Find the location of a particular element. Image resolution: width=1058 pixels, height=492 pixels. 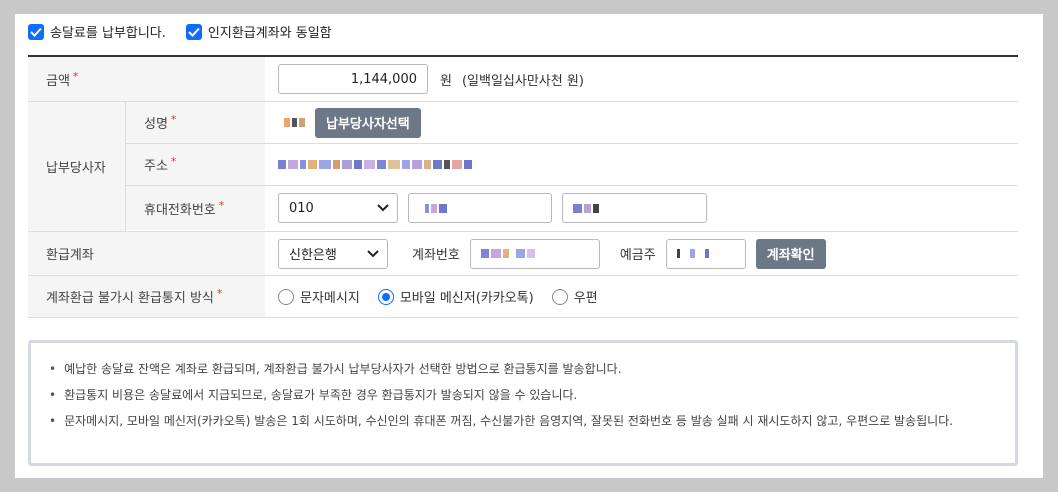

amount-label-text: 금액 is located at coordinates (58, 81).